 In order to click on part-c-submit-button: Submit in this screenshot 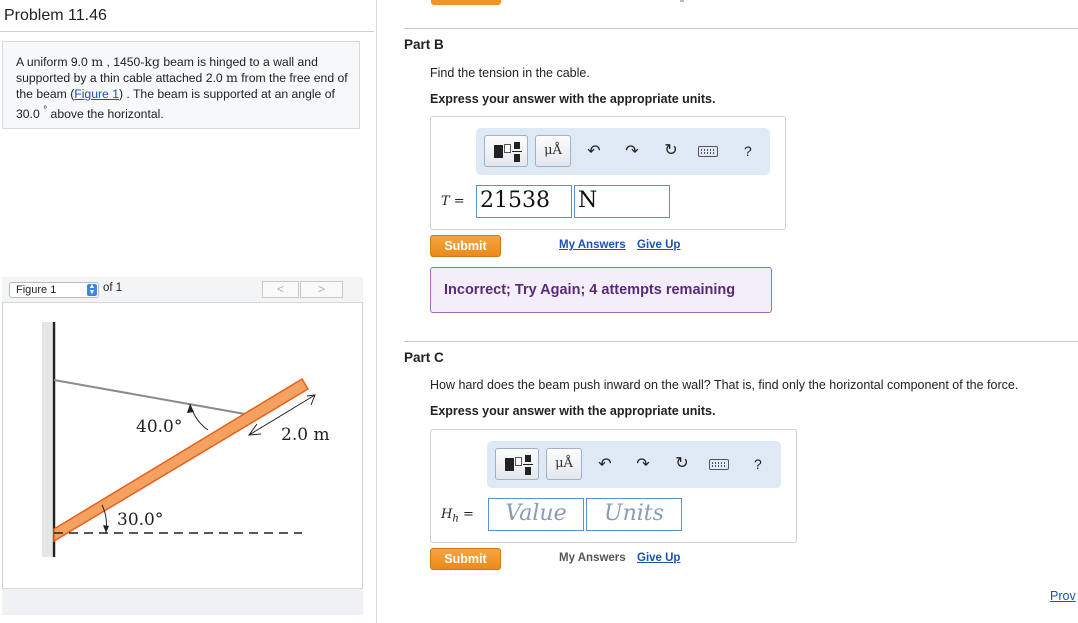, I will do `click(465, 559)`.